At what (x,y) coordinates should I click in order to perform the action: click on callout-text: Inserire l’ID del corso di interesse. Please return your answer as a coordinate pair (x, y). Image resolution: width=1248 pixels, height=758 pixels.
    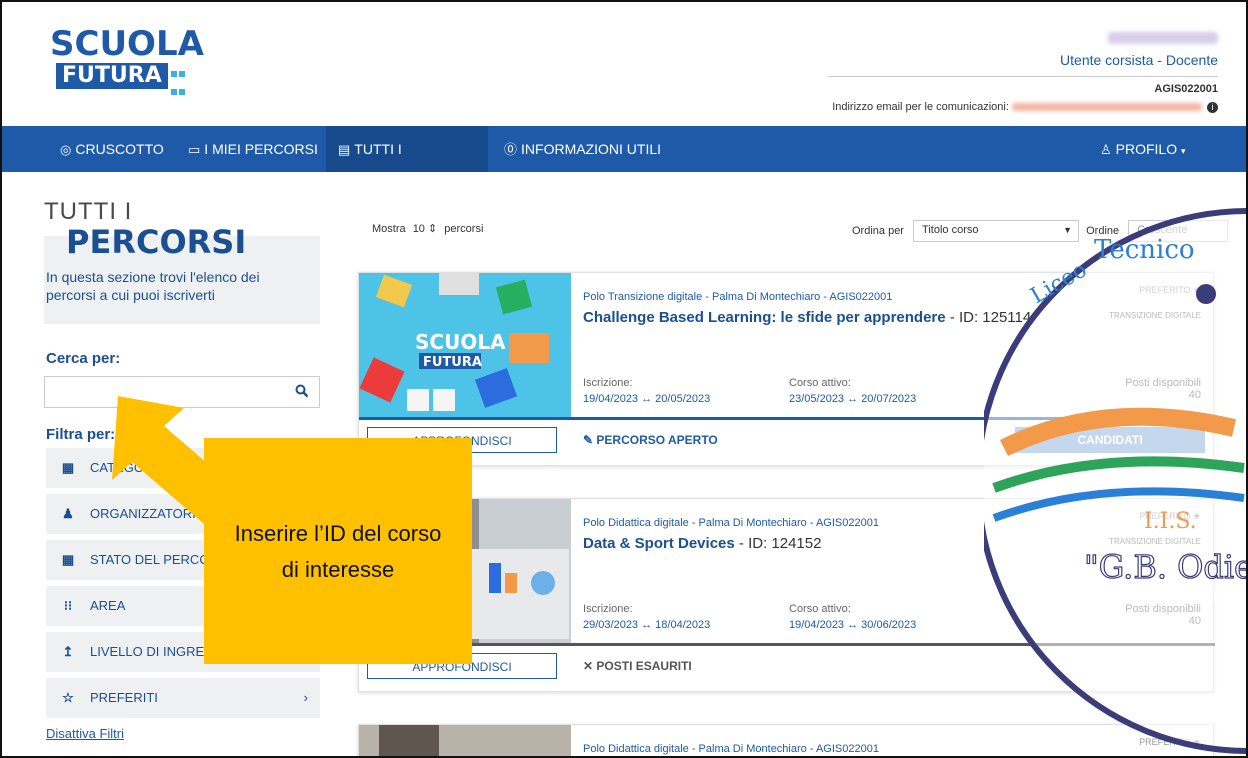
    Looking at the image, I should click on (338, 551).